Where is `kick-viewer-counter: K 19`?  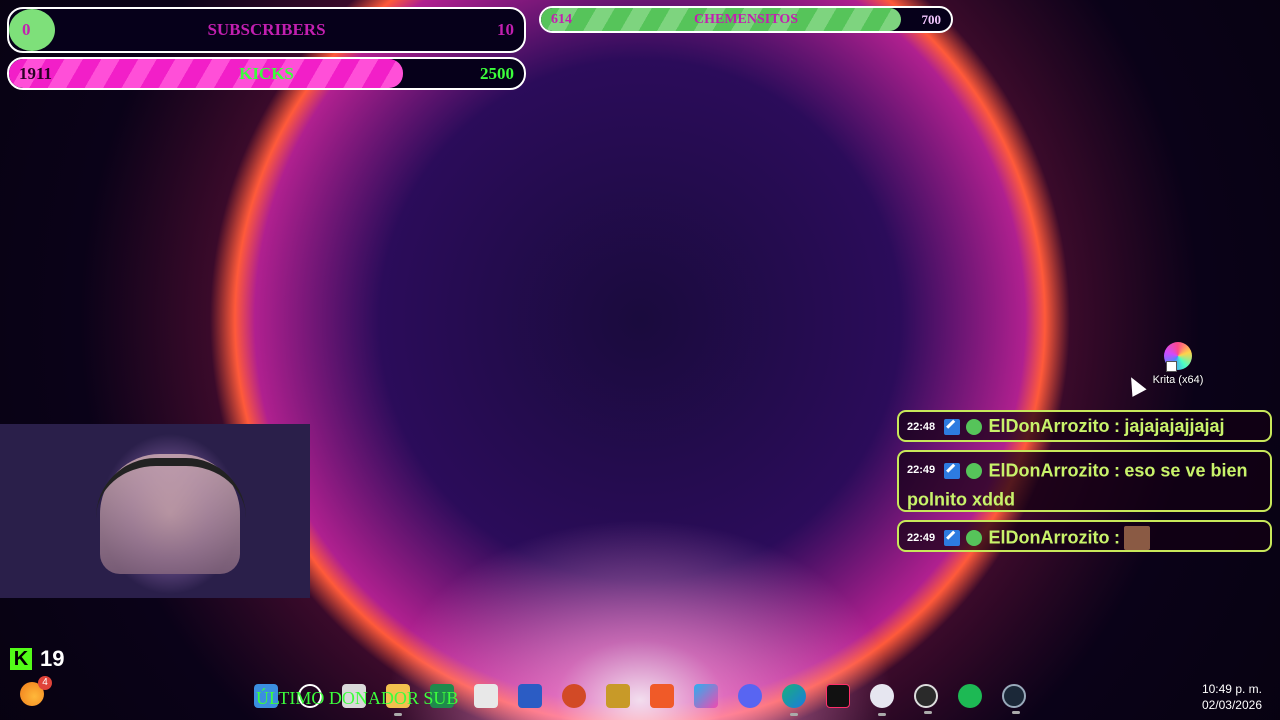
kick-viewer-counter: K 19 is located at coordinates (37, 659).